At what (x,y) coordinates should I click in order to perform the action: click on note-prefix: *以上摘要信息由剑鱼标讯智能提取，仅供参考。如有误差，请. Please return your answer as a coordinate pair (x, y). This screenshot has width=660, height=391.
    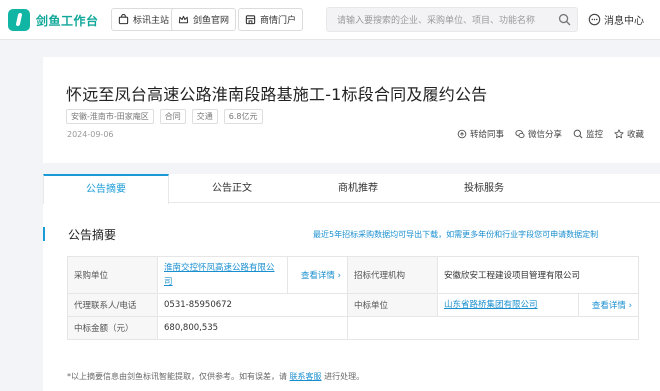
    Looking at the image, I should click on (177, 376).